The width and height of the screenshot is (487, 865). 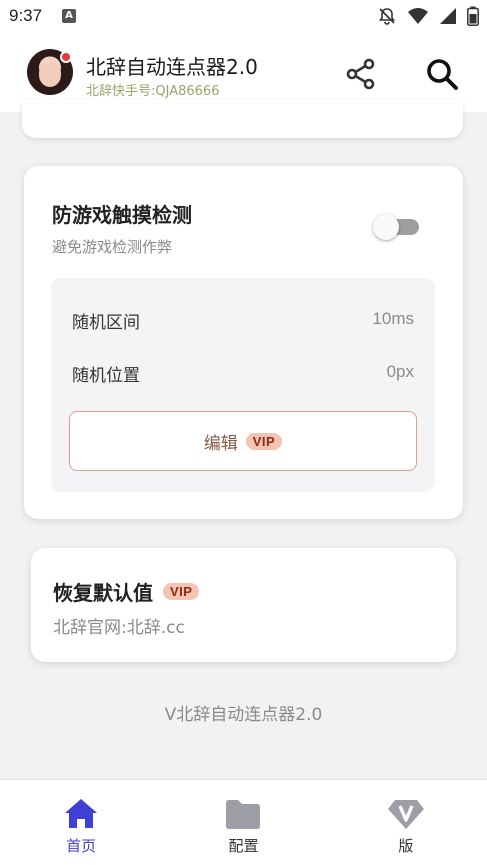 I want to click on bottom-nav: 首页 配置 版, so click(x=243, y=822).